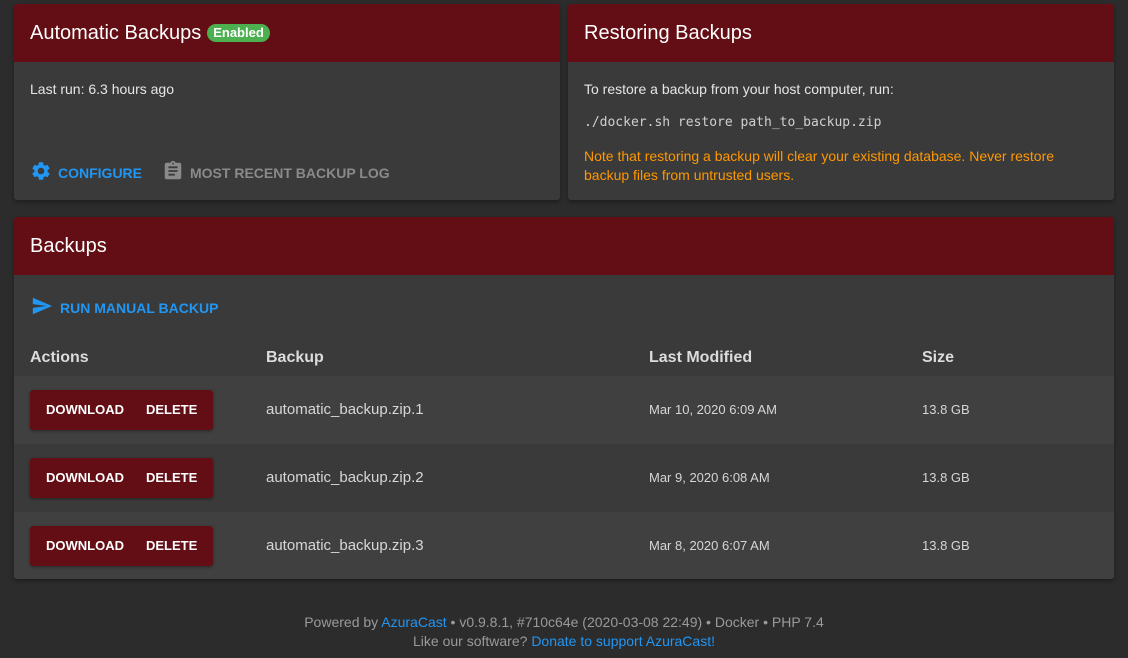  What do you see at coordinates (345, 545) in the screenshot?
I see `backup-filename: automatic_backup.zip.3` at bounding box center [345, 545].